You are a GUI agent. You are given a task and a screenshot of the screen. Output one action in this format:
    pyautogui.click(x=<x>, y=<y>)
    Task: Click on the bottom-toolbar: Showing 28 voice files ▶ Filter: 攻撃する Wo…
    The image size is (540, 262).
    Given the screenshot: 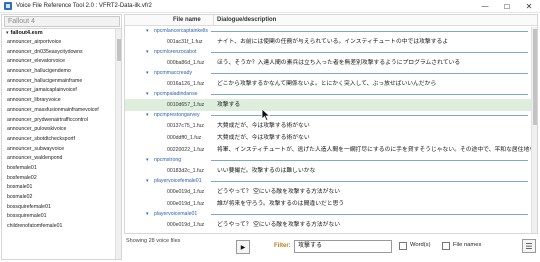 What is the action you would take?
    pyautogui.click(x=331, y=248)
    